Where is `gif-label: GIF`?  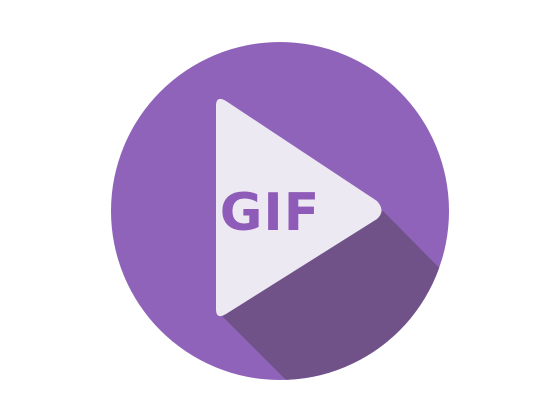
gif-label: GIF is located at coordinates (270, 213).